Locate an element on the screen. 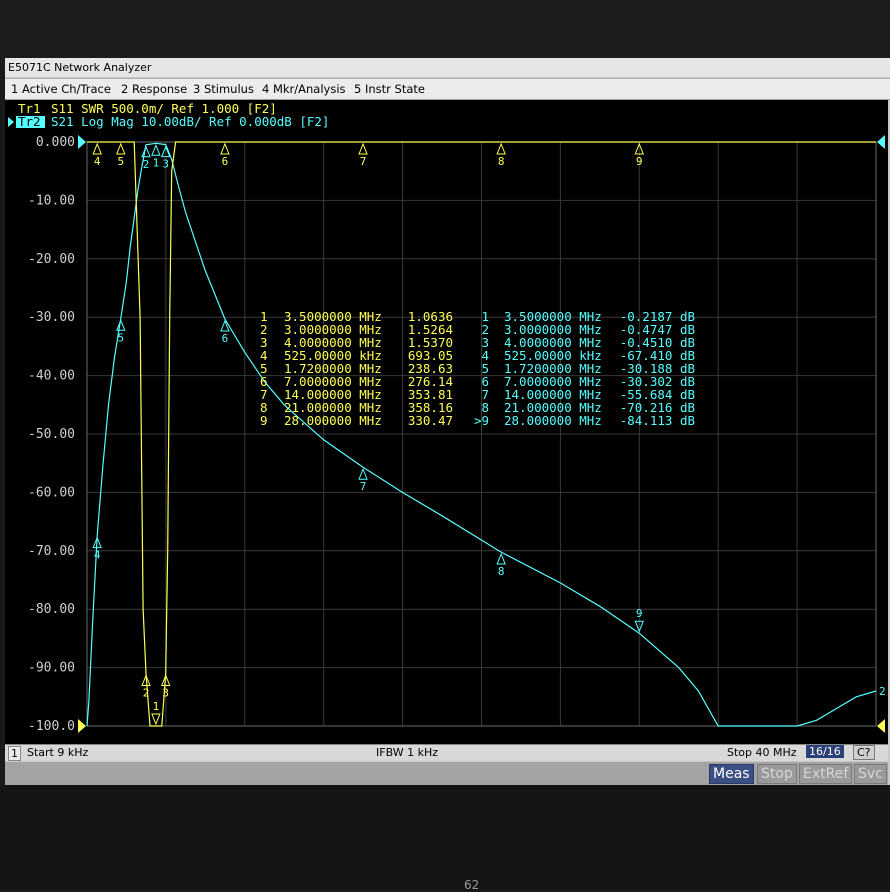 The image size is (890, 892). menu-stimulus: 3 Stimulus is located at coordinates (223, 89).